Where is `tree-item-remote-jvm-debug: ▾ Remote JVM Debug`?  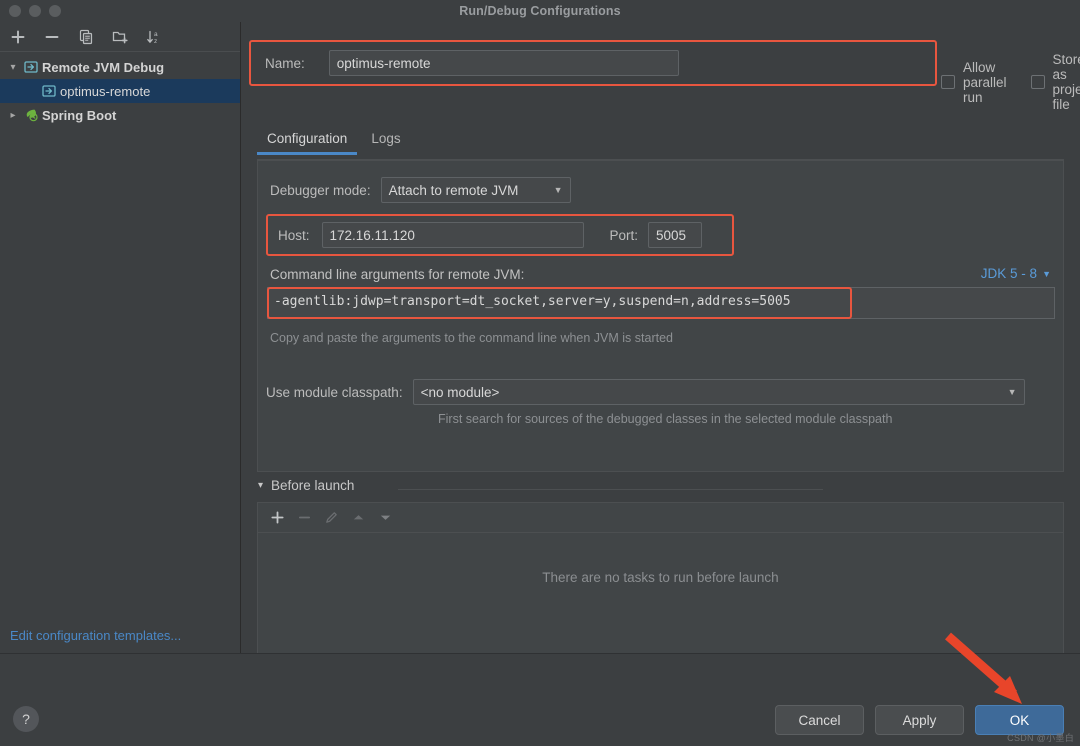
tree-item-remote-jvm-debug: ▾ Remote JVM Debug is located at coordinates (120, 67).